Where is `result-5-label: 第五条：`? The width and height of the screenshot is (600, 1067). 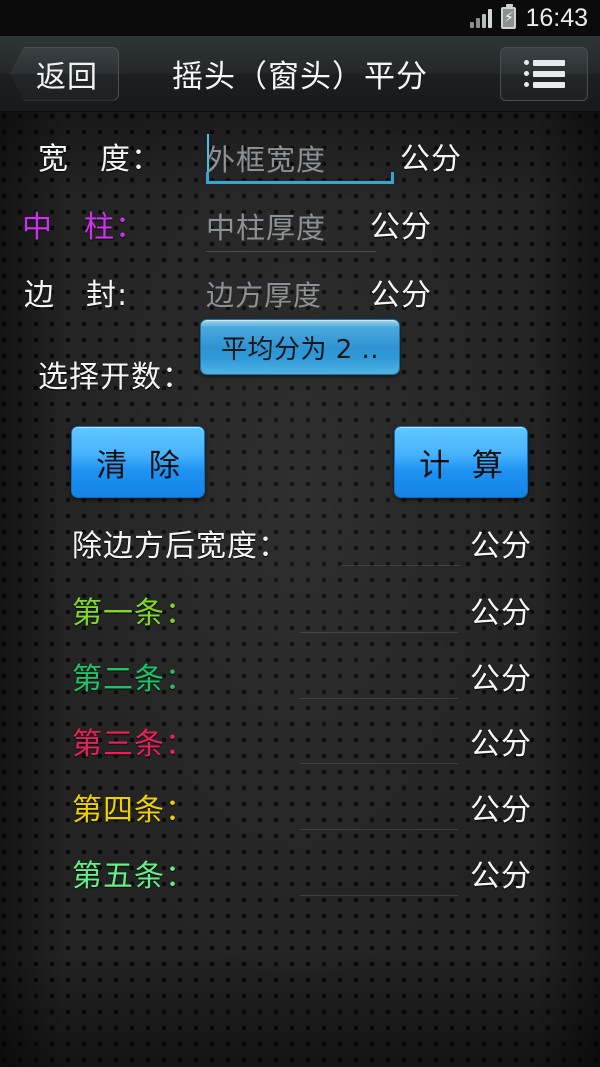
result-5-label: 第五条： is located at coordinates (134, 876).